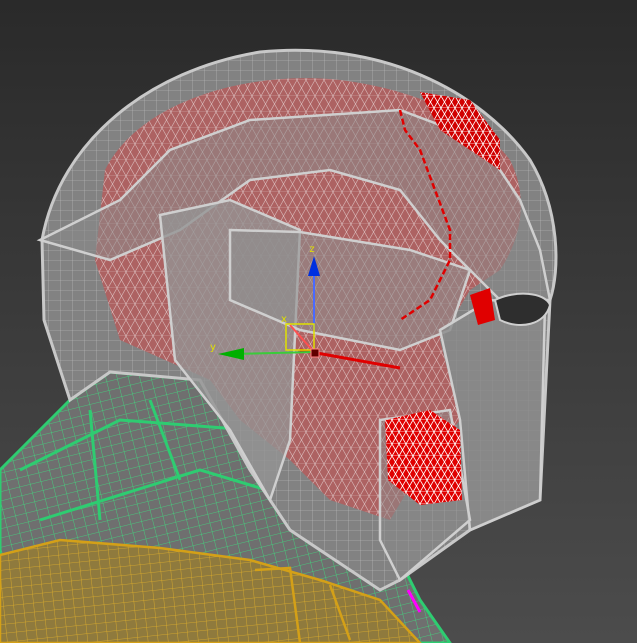  What do you see at coordinates (213, 347) in the screenshot?
I see `gizmo-y-label: y` at bounding box center [213, 347].